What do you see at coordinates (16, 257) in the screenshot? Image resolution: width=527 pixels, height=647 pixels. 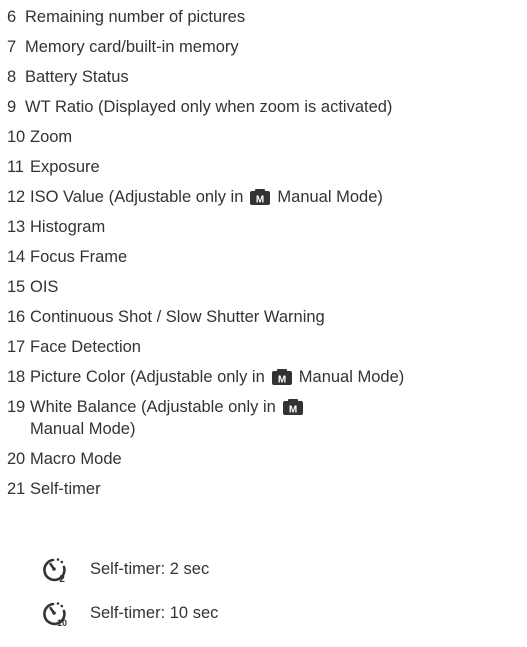 I see `item-number: 14` at bounding box center [16, 257].